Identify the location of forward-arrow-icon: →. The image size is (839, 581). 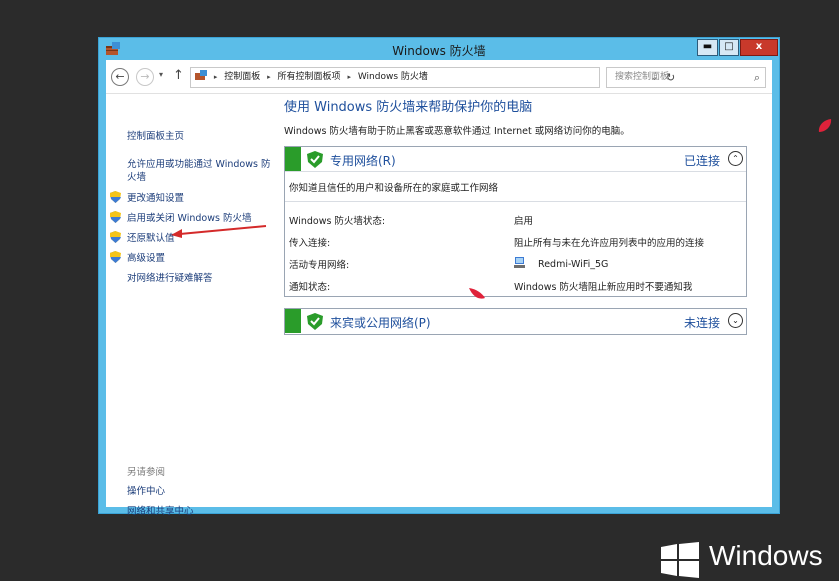
(145, 77).